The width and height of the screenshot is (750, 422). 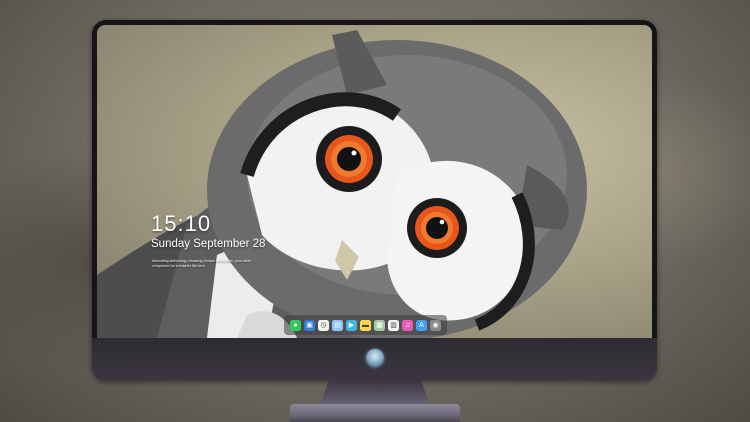 What do you see at coordinates (295, 325) in the screenshot?
I see `messages-icon: ●` at bounding box center [295, 325].